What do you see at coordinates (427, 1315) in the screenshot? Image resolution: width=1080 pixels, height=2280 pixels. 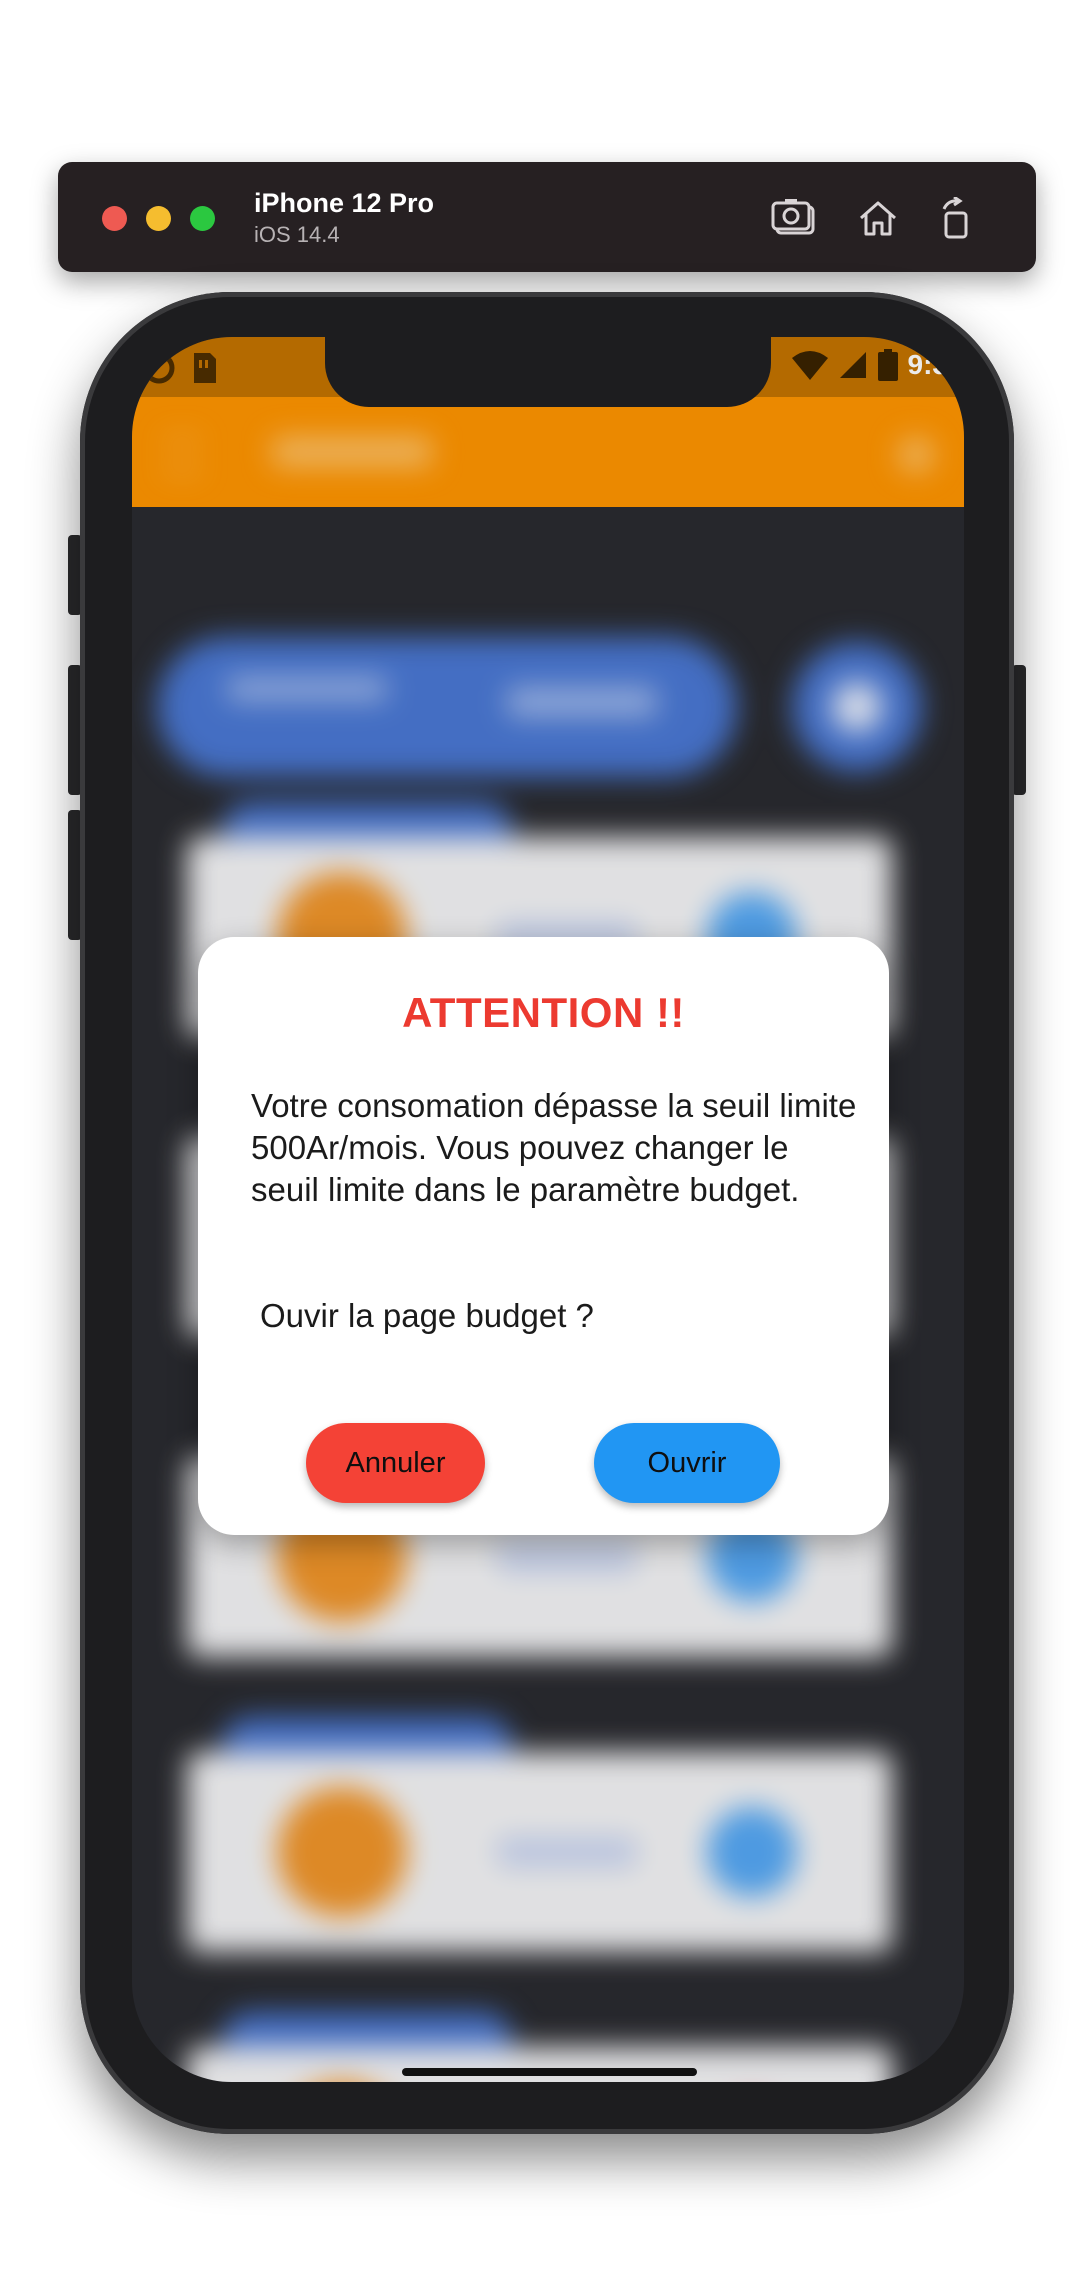 I see `dialog-question: Ouvir la page budget ?` at bounding box center [427, 1315].